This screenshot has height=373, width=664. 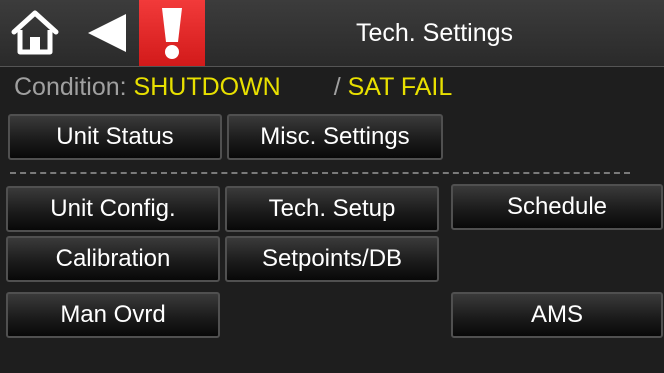 What do you see at coordinates (115, 137) in the screenshot?
I see `unit-status-button: Unit Status` at bounding box center [115, 137].